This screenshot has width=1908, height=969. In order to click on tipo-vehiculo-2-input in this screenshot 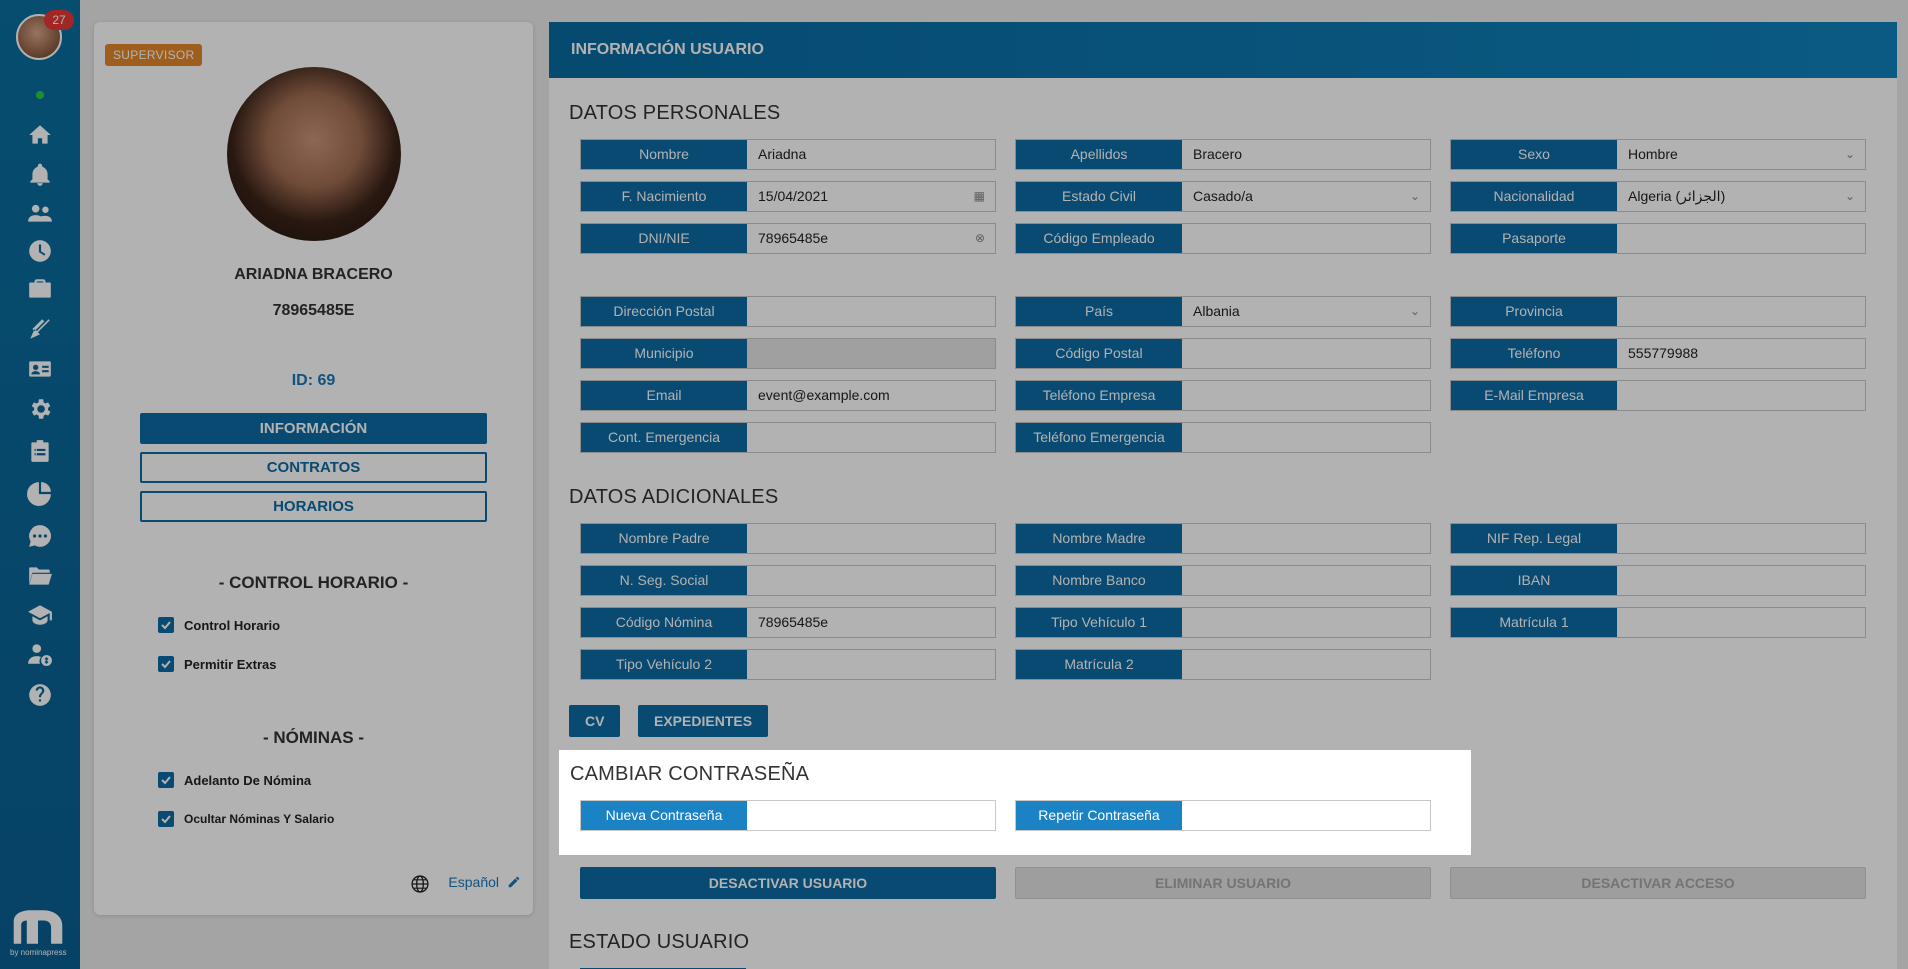, I will do `click(871, 664)`.